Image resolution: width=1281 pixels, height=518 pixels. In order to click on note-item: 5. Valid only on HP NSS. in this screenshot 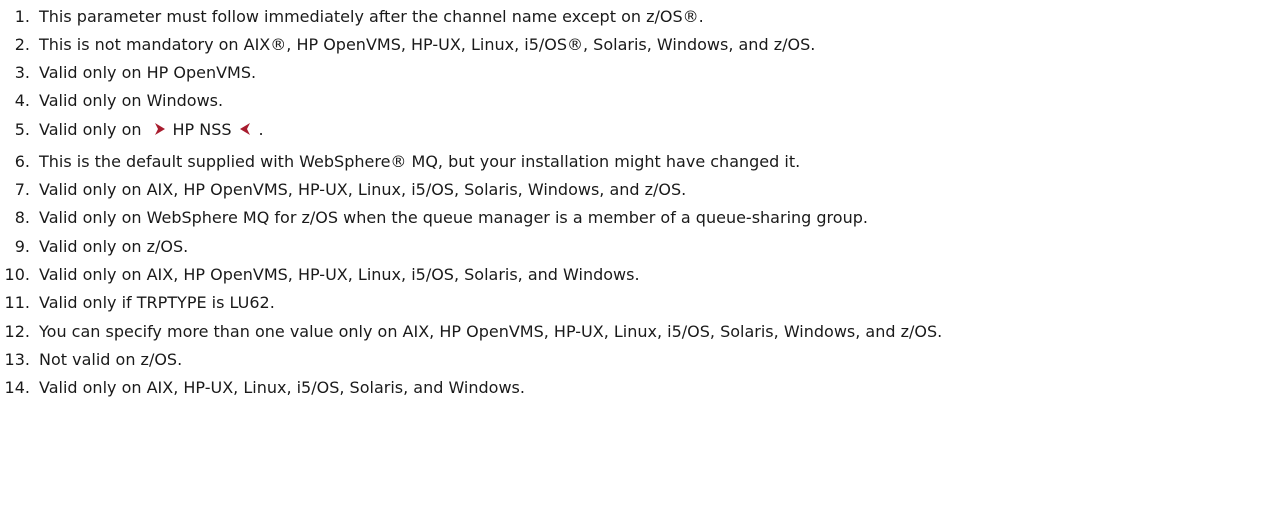, I will do `click(132, 130)`.